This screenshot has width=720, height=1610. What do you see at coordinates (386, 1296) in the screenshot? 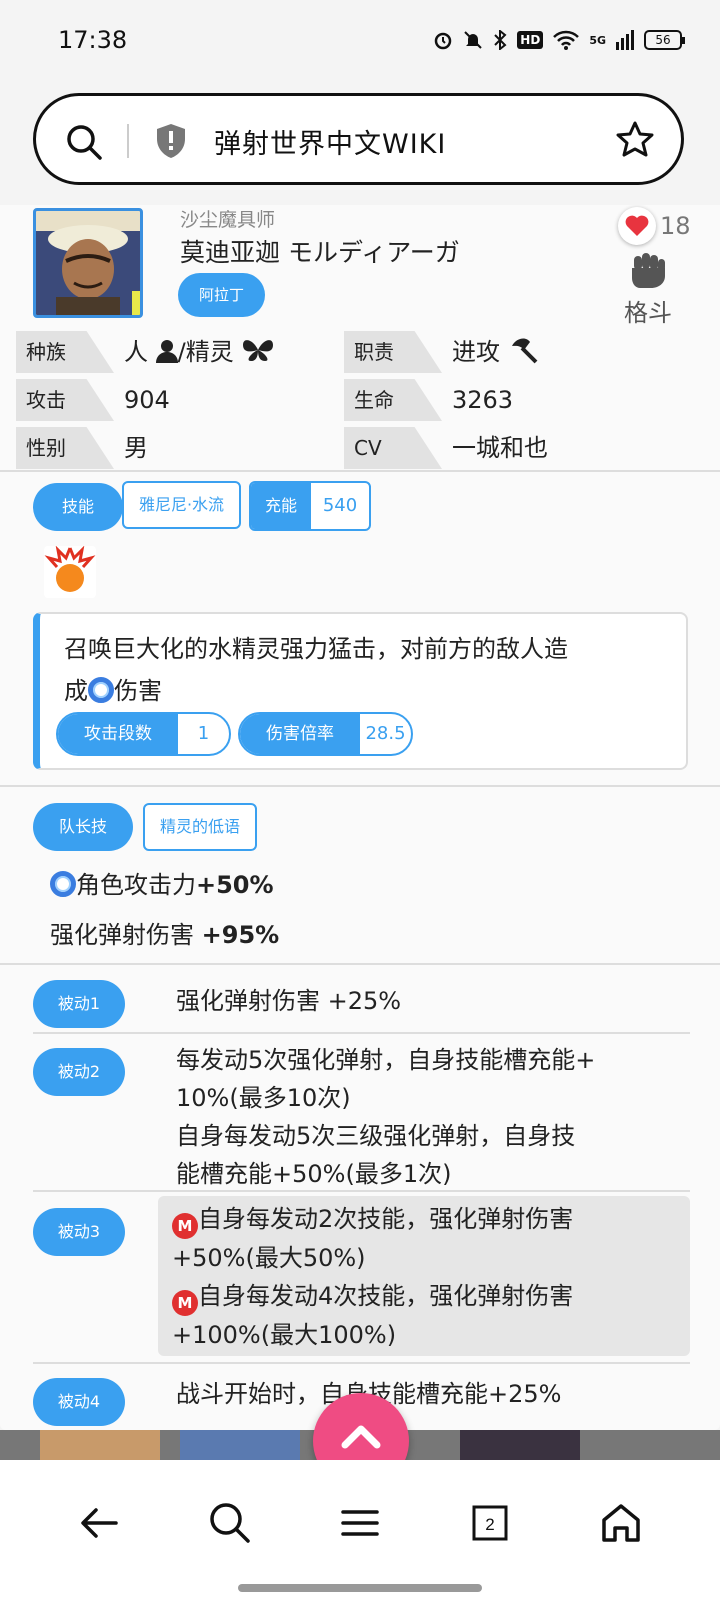
I see `passive-3-line-text: 自身每发动4次技能，强化弹射伤害` at bounding box center [386, 1296].